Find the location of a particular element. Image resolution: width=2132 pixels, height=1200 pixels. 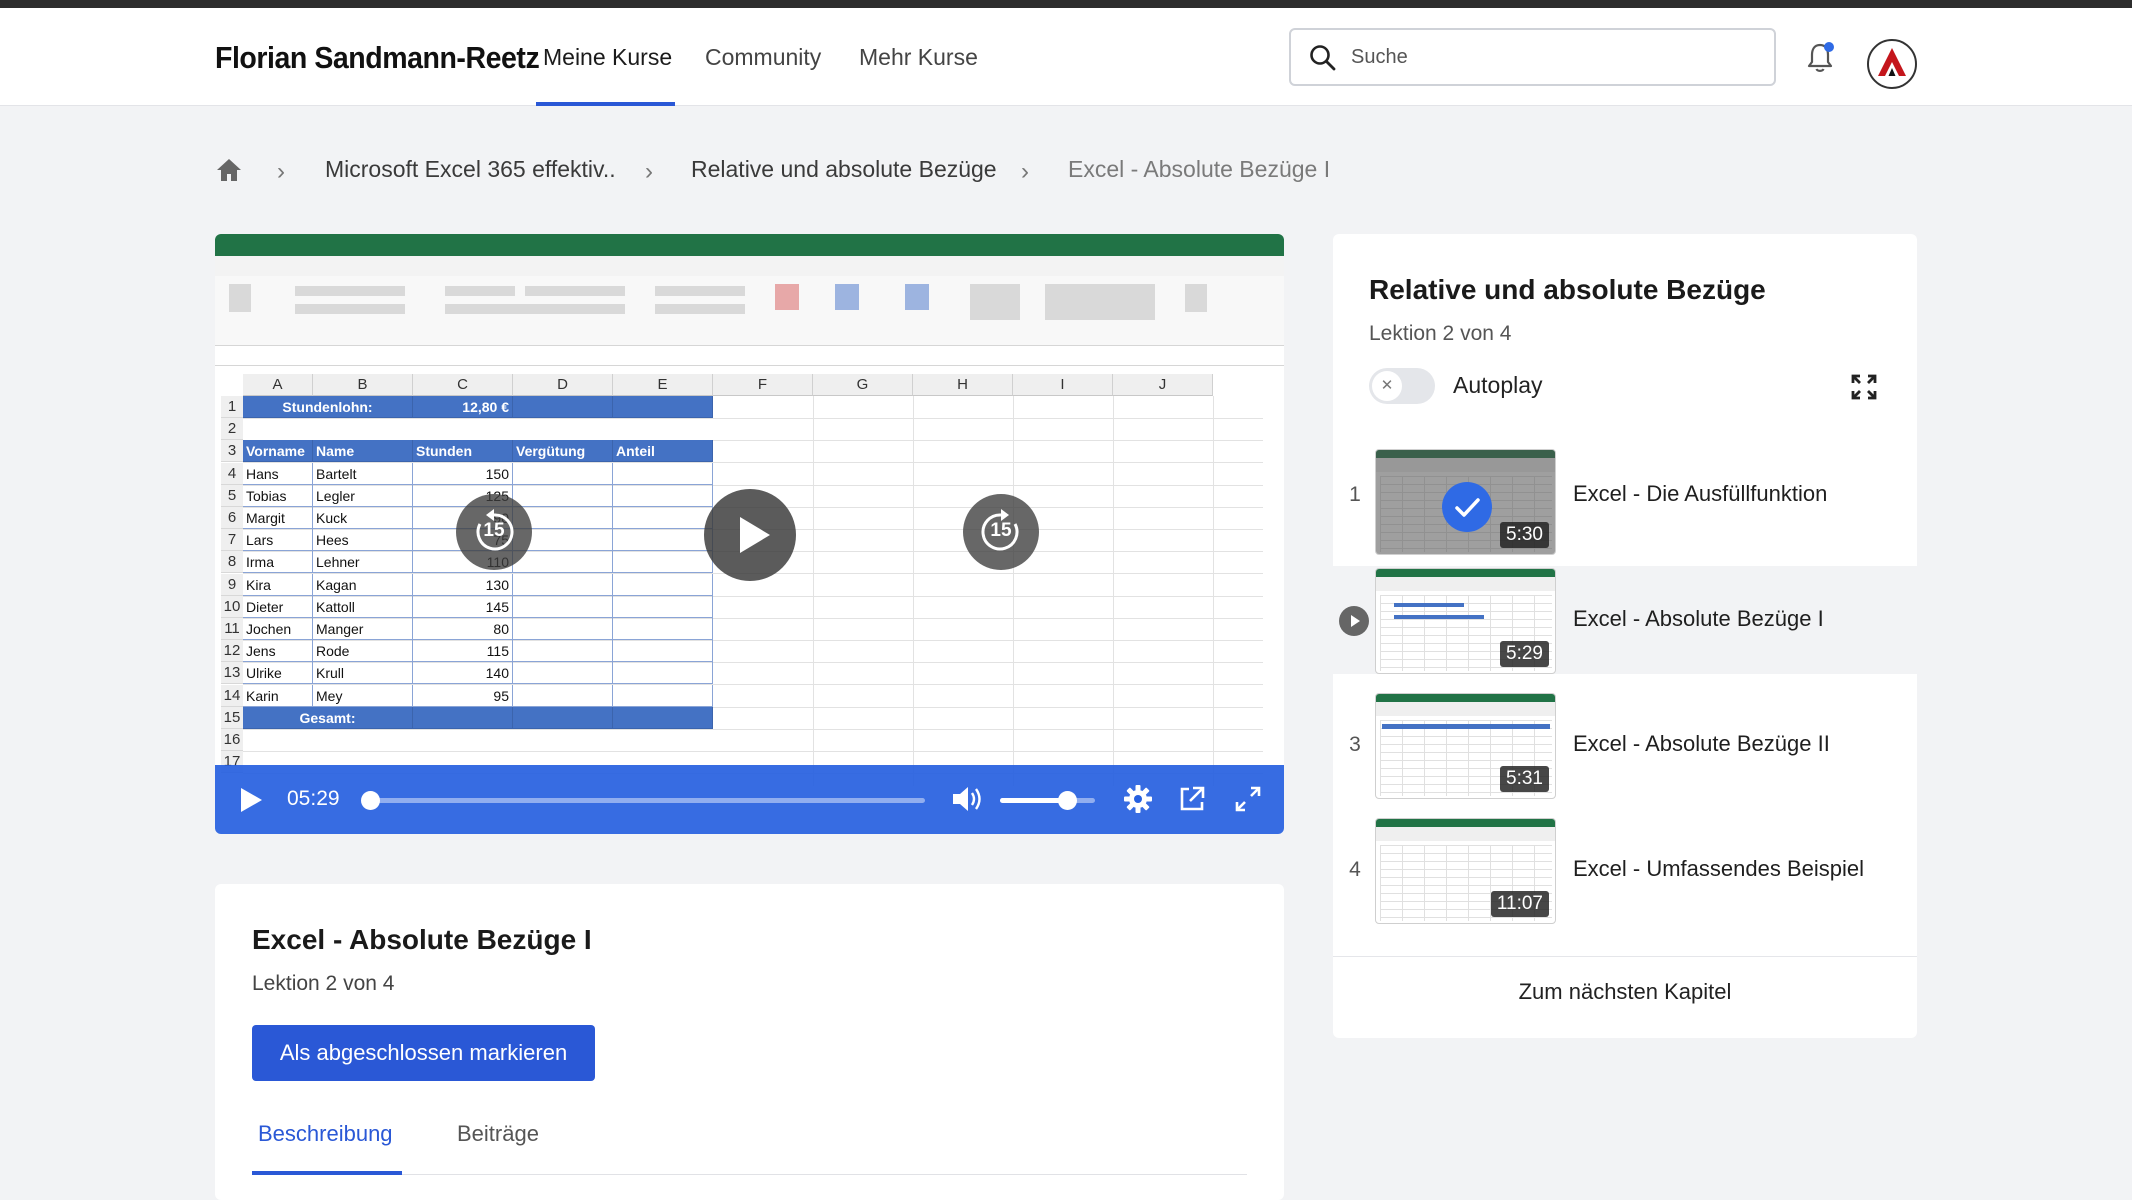

breadcrumb-chapter: Relative und absolute Bezüge is located at coordinates (844, 169).